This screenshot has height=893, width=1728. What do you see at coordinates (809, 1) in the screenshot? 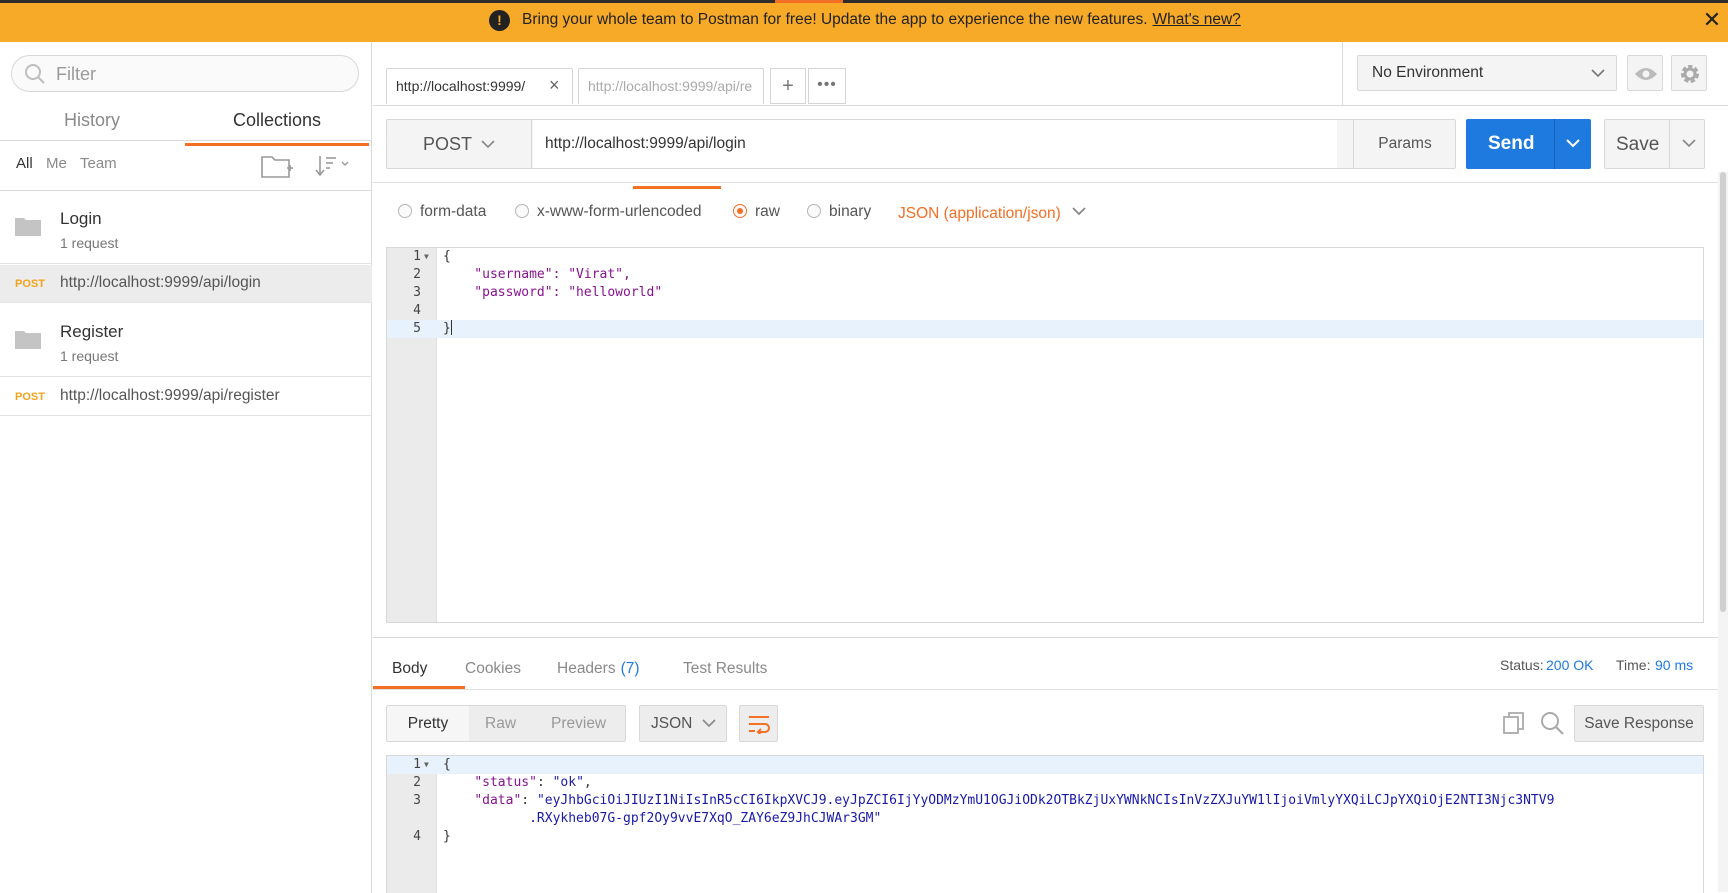
I see `banner-accent` at bounding box center [809, 1].